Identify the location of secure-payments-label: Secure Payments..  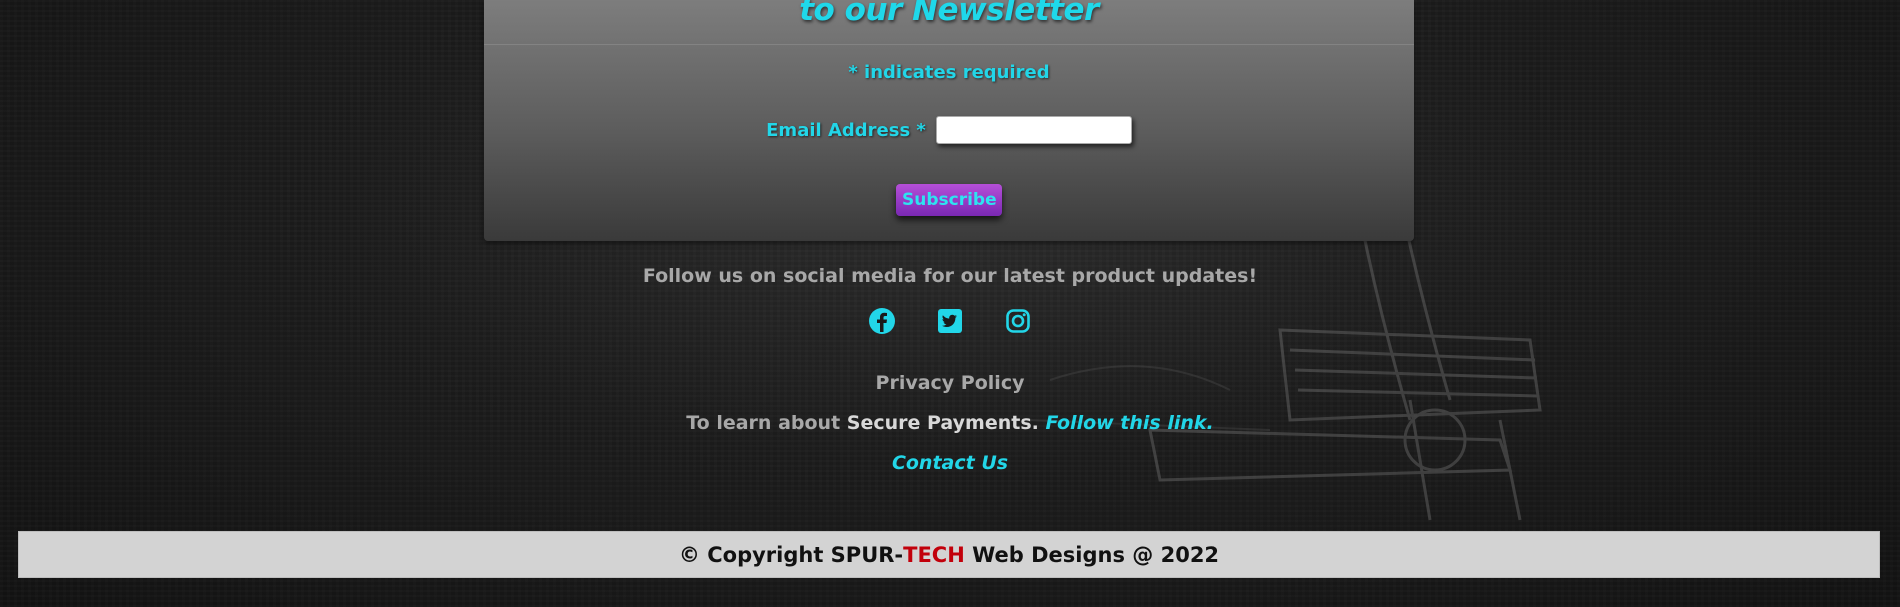
(942, 423).